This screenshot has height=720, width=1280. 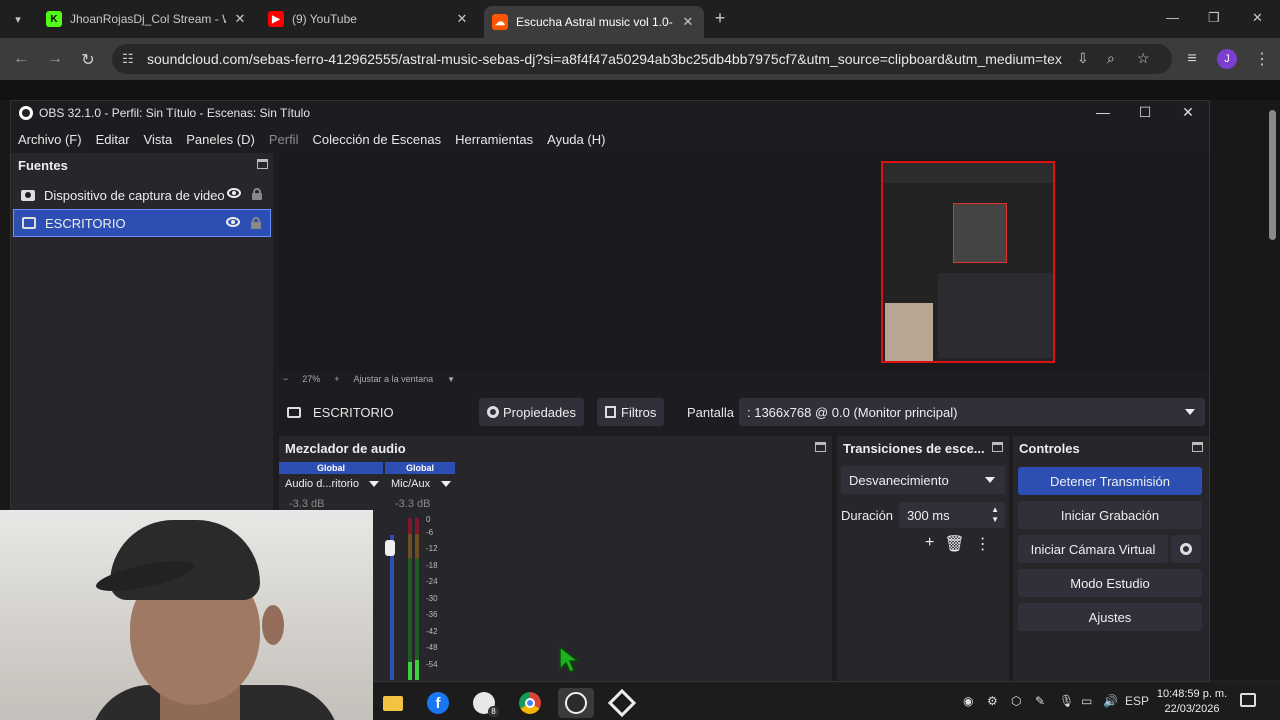 I want to click on studio-mode-button: Modo Estudio, so click(x=1110, y=583).